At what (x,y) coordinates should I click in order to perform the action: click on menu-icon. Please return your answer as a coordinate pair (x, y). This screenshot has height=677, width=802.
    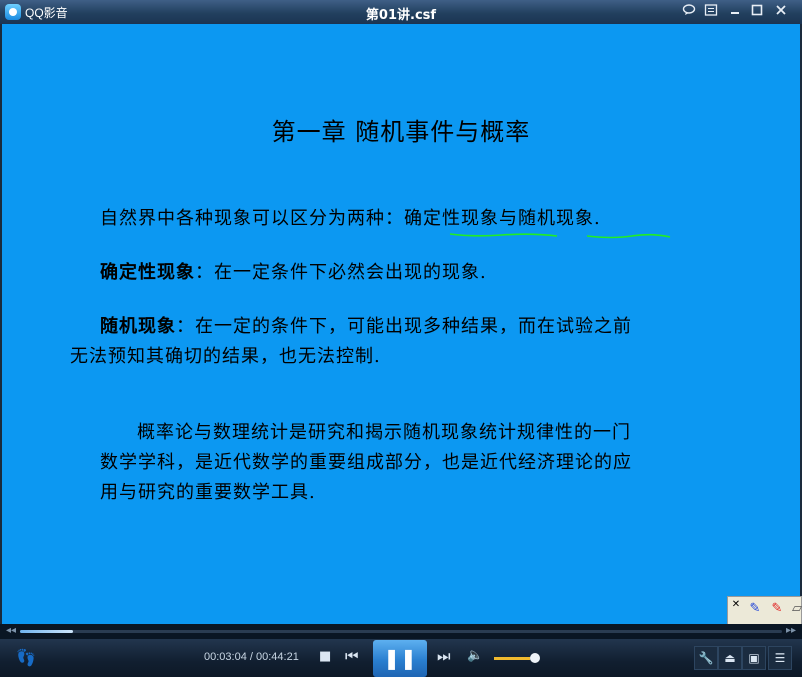
    Looking at the image, I should click on (711, 12).